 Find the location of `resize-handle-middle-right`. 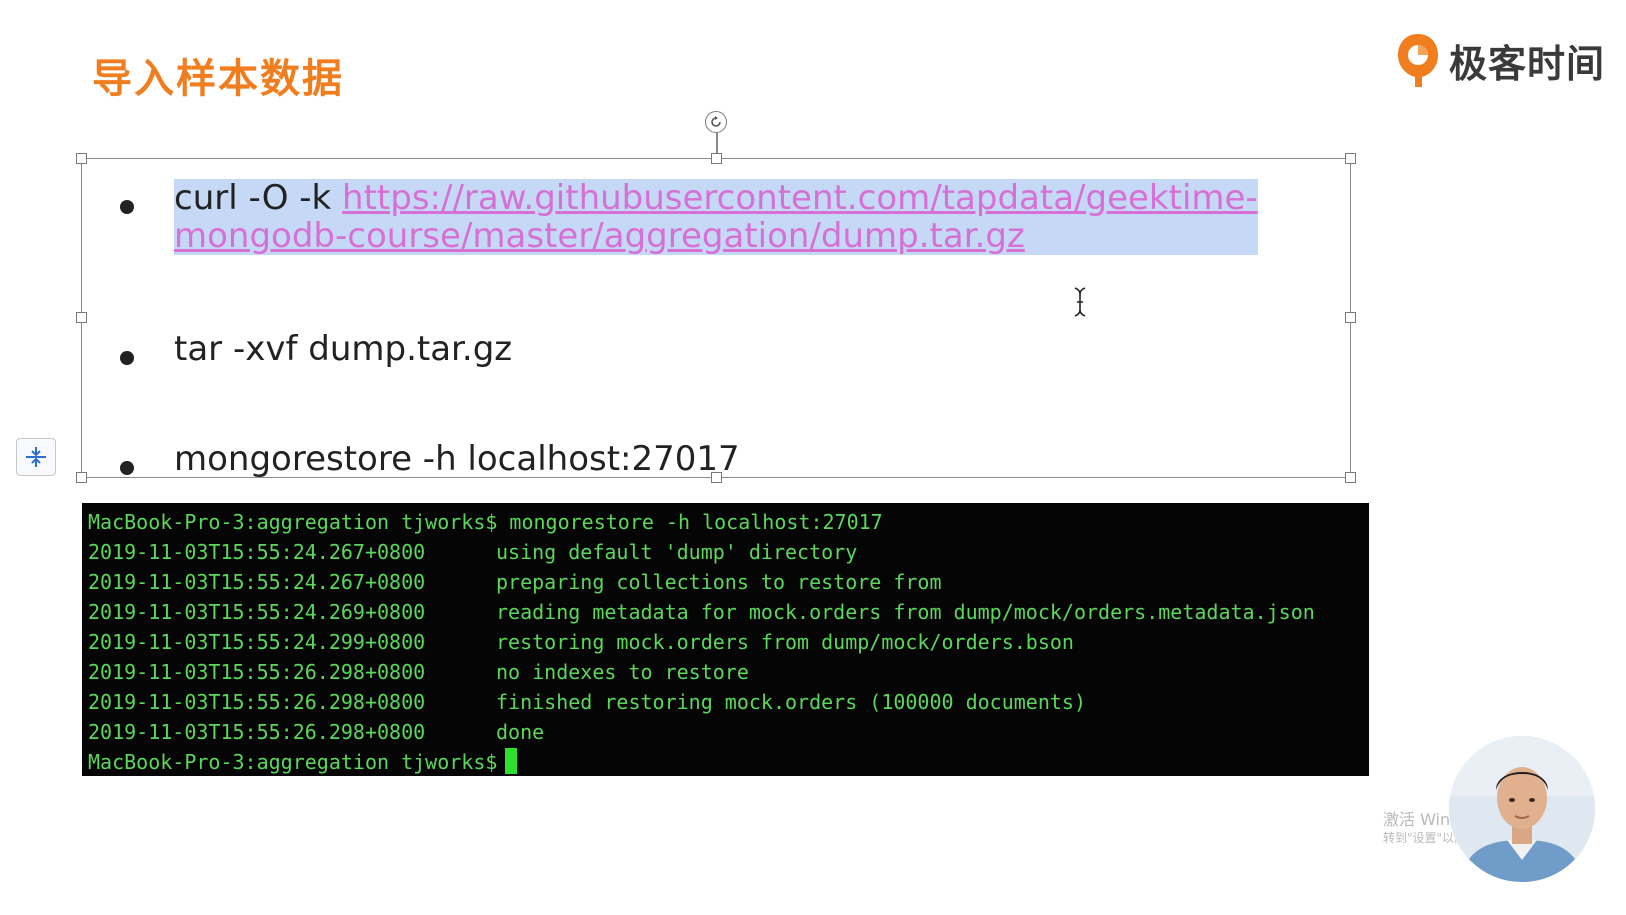

resize-handle-middle-right is located at coordinates (1350, 317).